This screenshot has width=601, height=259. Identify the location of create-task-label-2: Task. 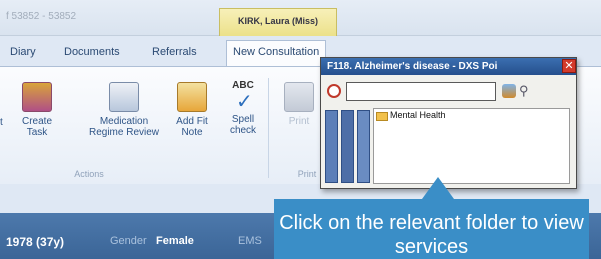
(37, 132).